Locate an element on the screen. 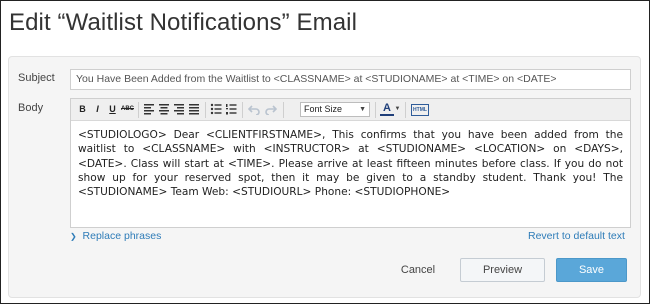 The image size is (650, 304). align-right-icon is located at coordinates (179, 109).